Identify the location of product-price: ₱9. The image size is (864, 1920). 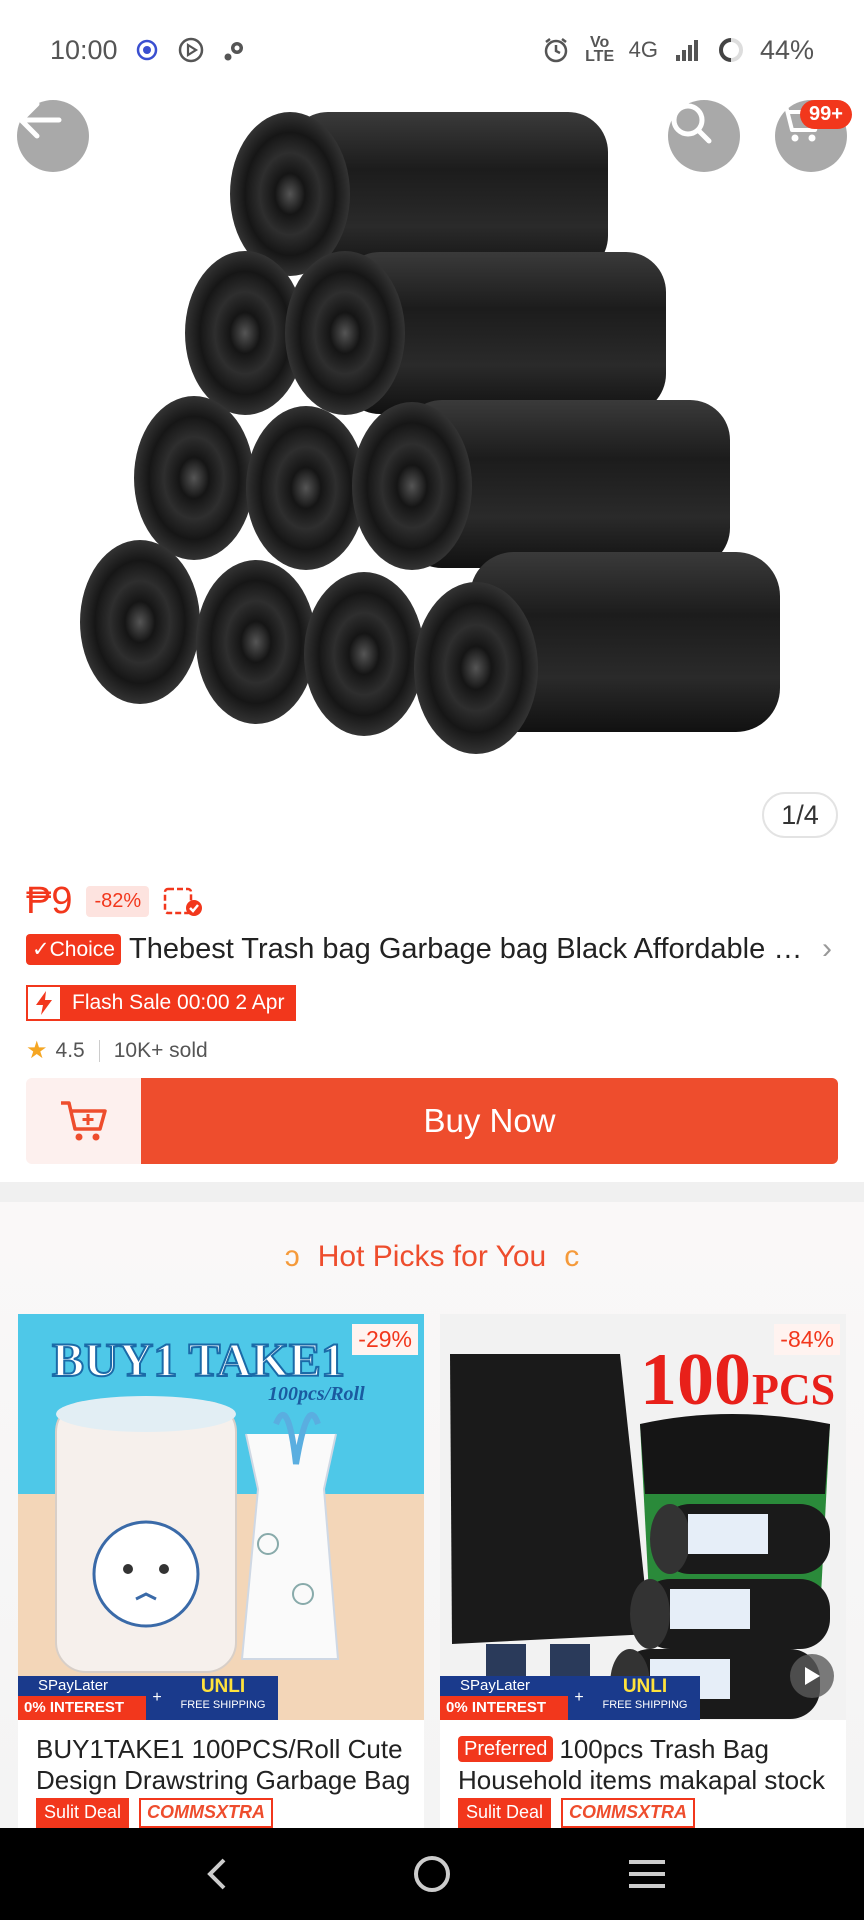
(49, 901).